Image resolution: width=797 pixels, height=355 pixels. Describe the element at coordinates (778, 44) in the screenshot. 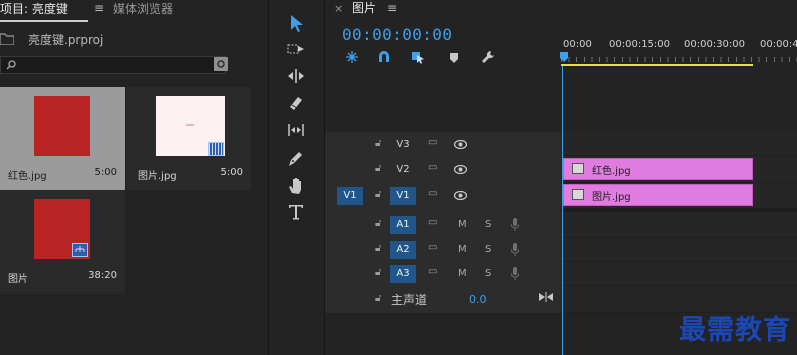

I see `ruler-label: 00:00:45` at that location.